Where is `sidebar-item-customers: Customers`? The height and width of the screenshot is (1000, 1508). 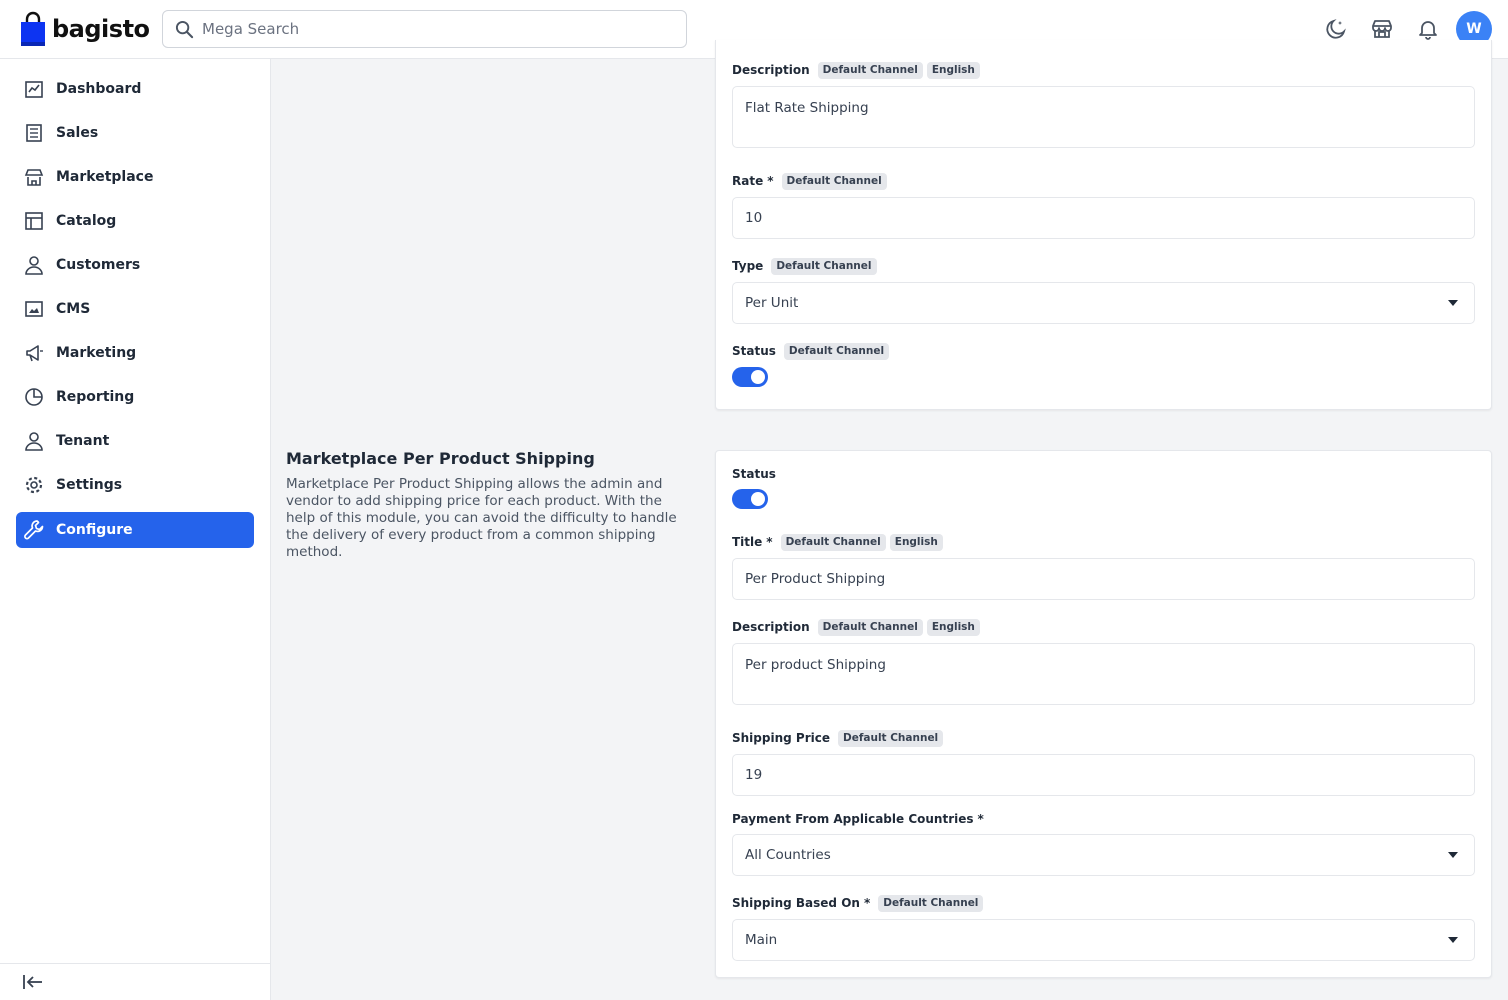
sidebar-item-customers: Customers is located at coordinates (135, 265).